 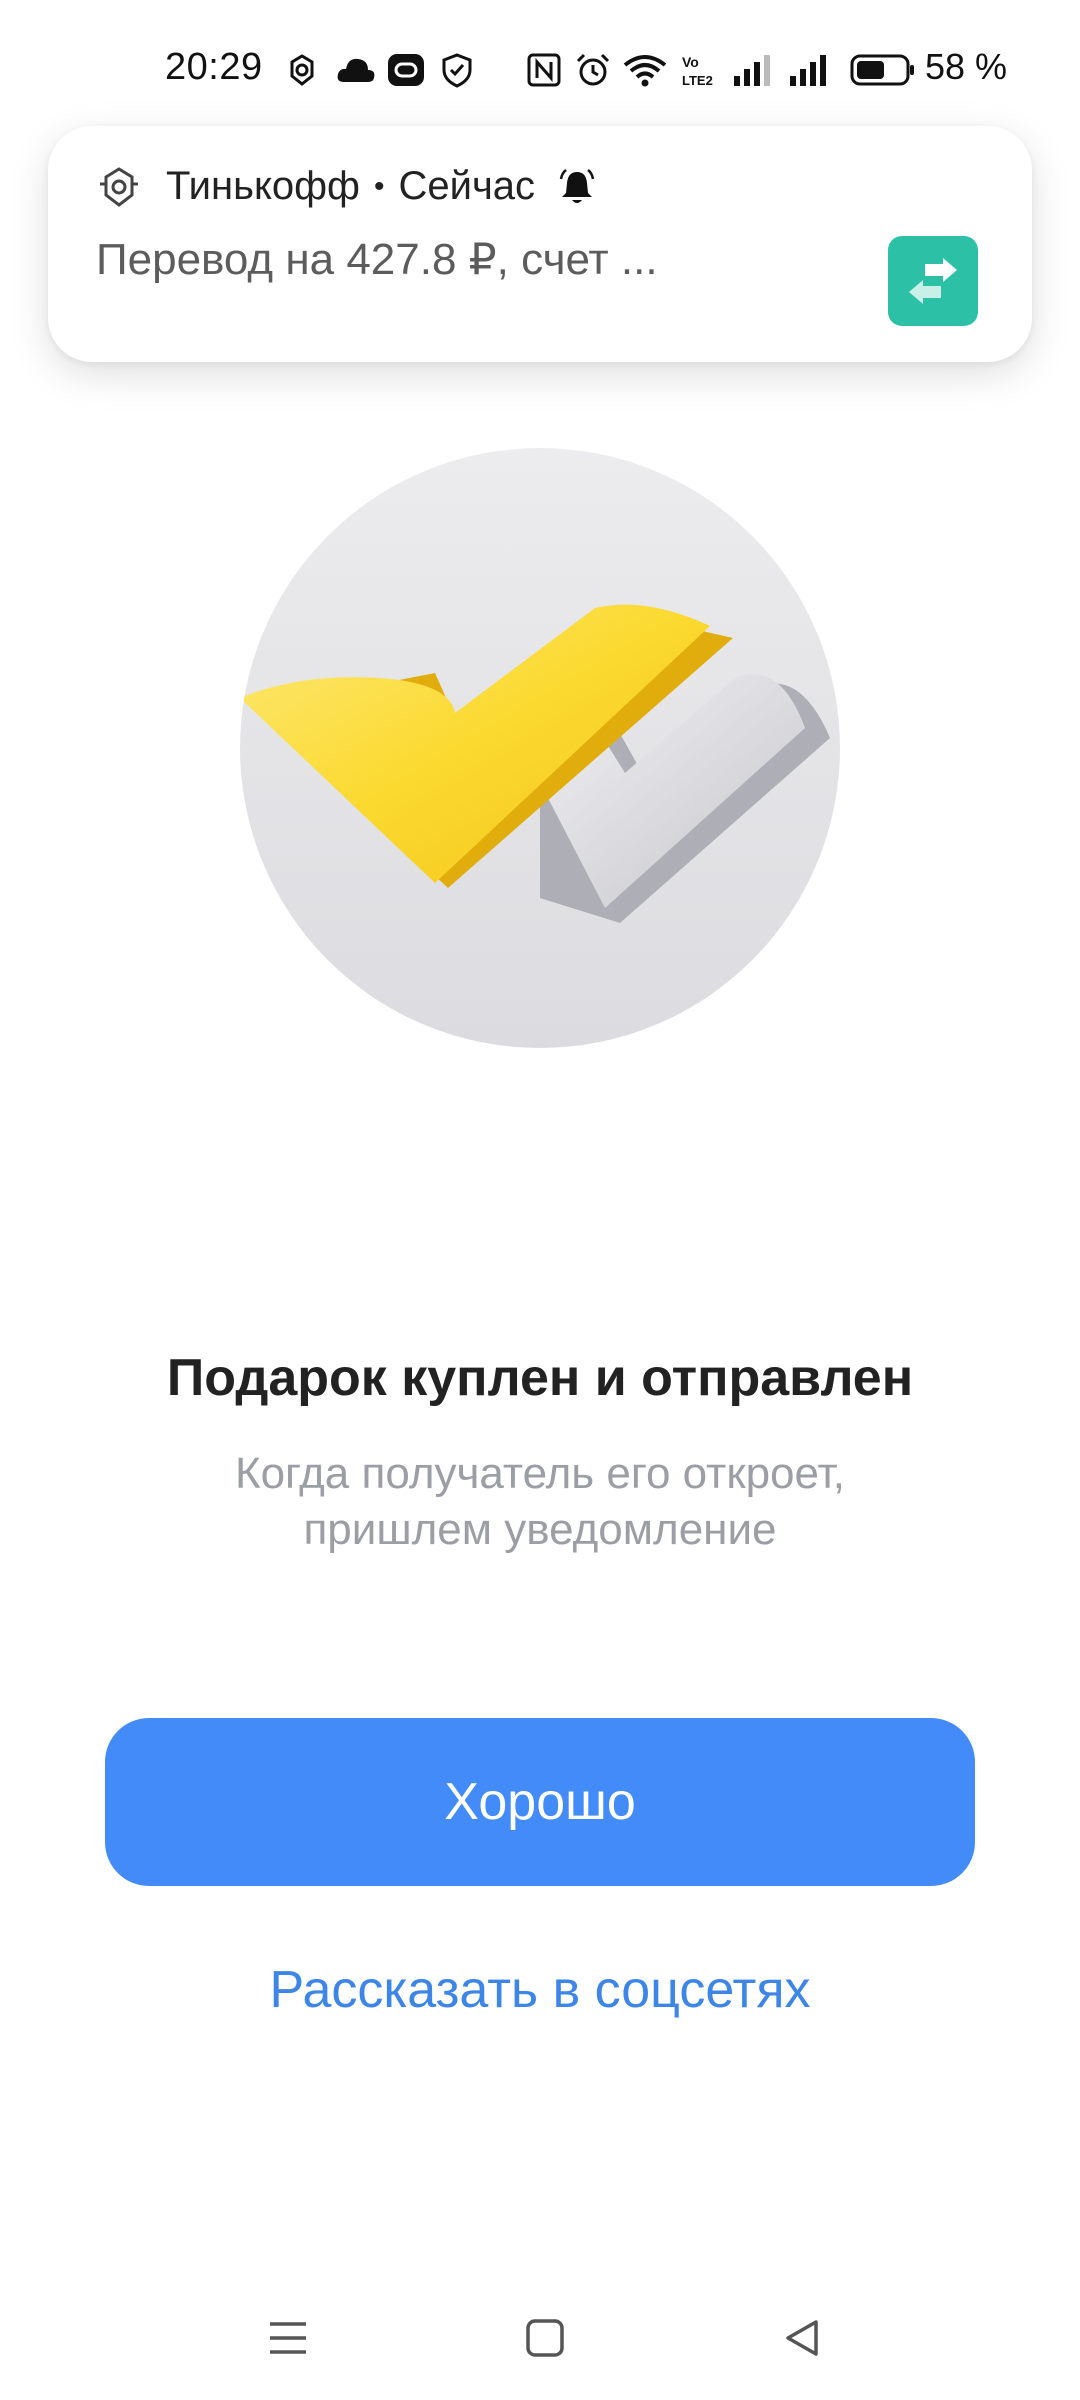 What do you see at coordinates (540, 1990) in the screenshot?
I see `share-social-link: Рассказать в соцсетях` at bounding box center [540, 1990].